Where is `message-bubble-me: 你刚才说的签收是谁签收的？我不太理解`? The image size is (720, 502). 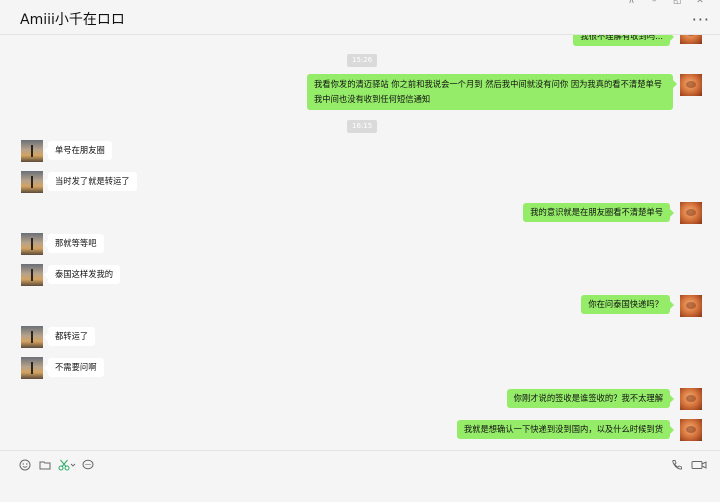 message-bubble-me: 你刚才说的签收是谁签收的？我不太理解 is located at coordinates (590, 398).